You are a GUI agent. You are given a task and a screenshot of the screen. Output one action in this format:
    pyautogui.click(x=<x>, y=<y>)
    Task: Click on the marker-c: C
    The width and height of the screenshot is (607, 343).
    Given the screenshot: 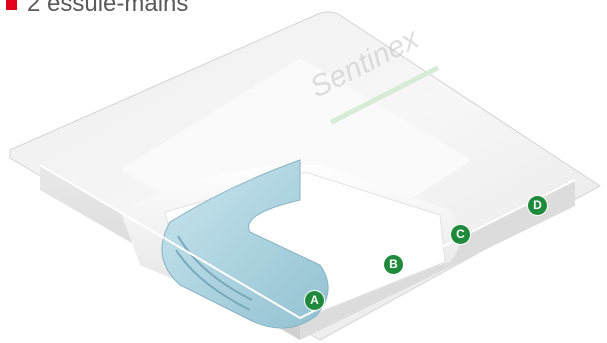 What is the action you would take?
    pyautogui.click(x=460, y=234)
    